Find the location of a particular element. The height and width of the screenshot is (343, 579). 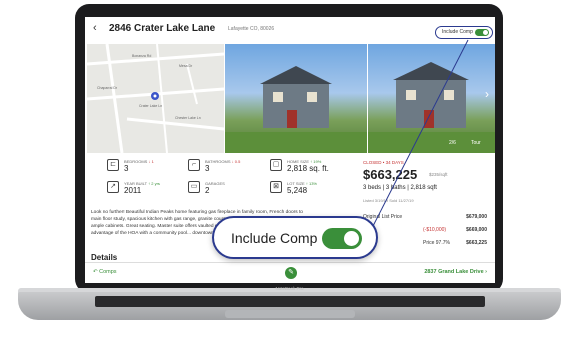

stat-change-value: 1 is located at coordinates (152, 161).